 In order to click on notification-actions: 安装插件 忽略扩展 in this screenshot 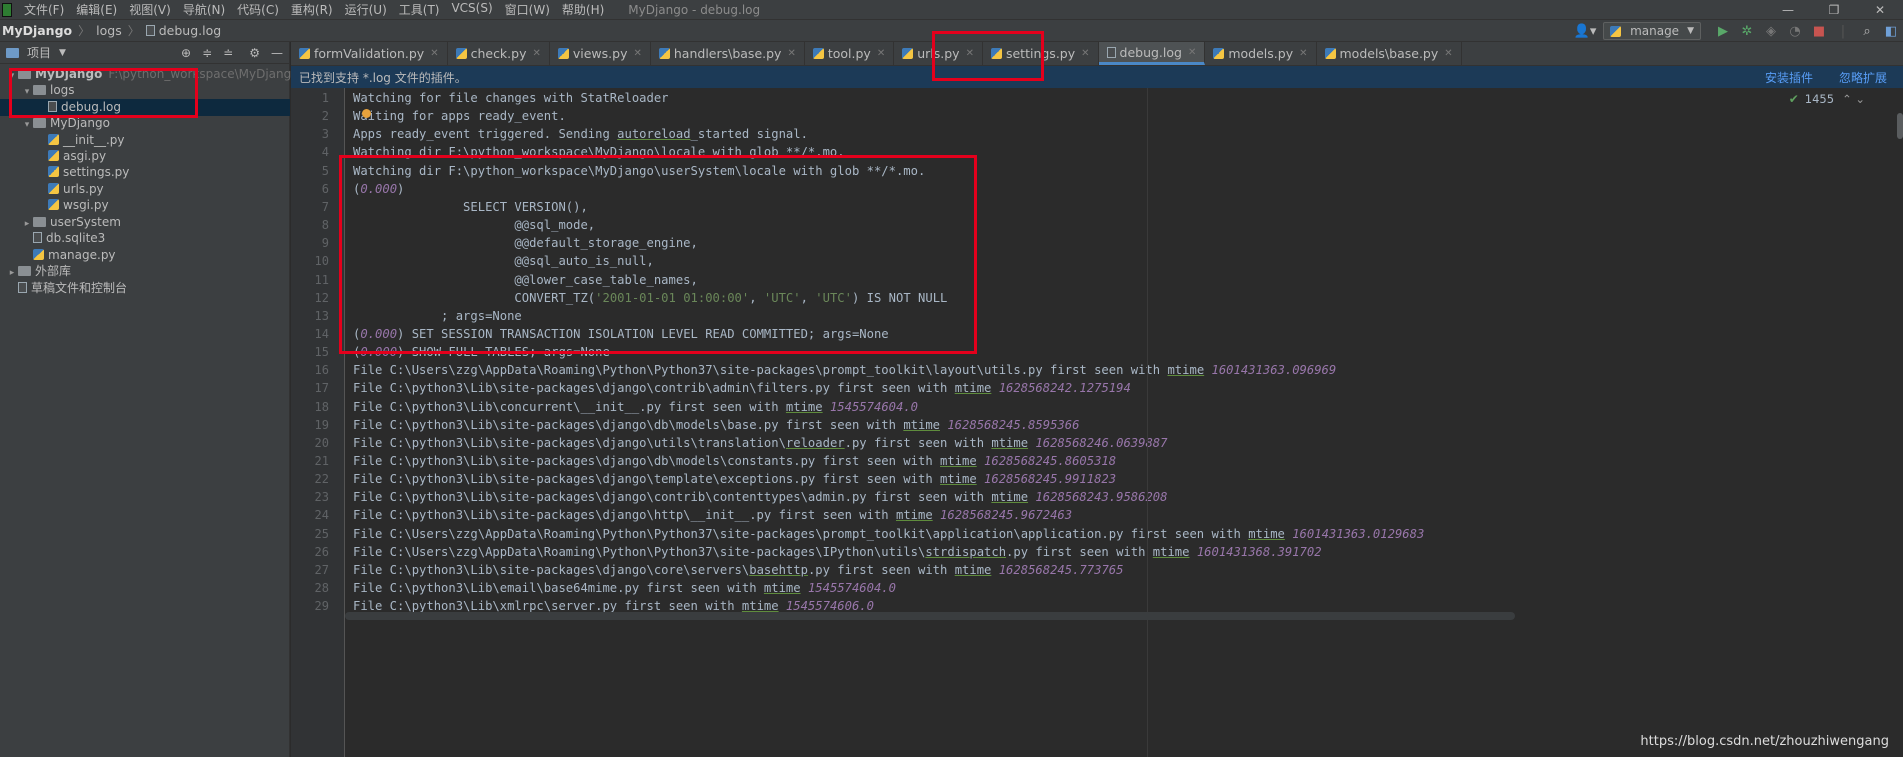, I will do `click(1813, 77)`.